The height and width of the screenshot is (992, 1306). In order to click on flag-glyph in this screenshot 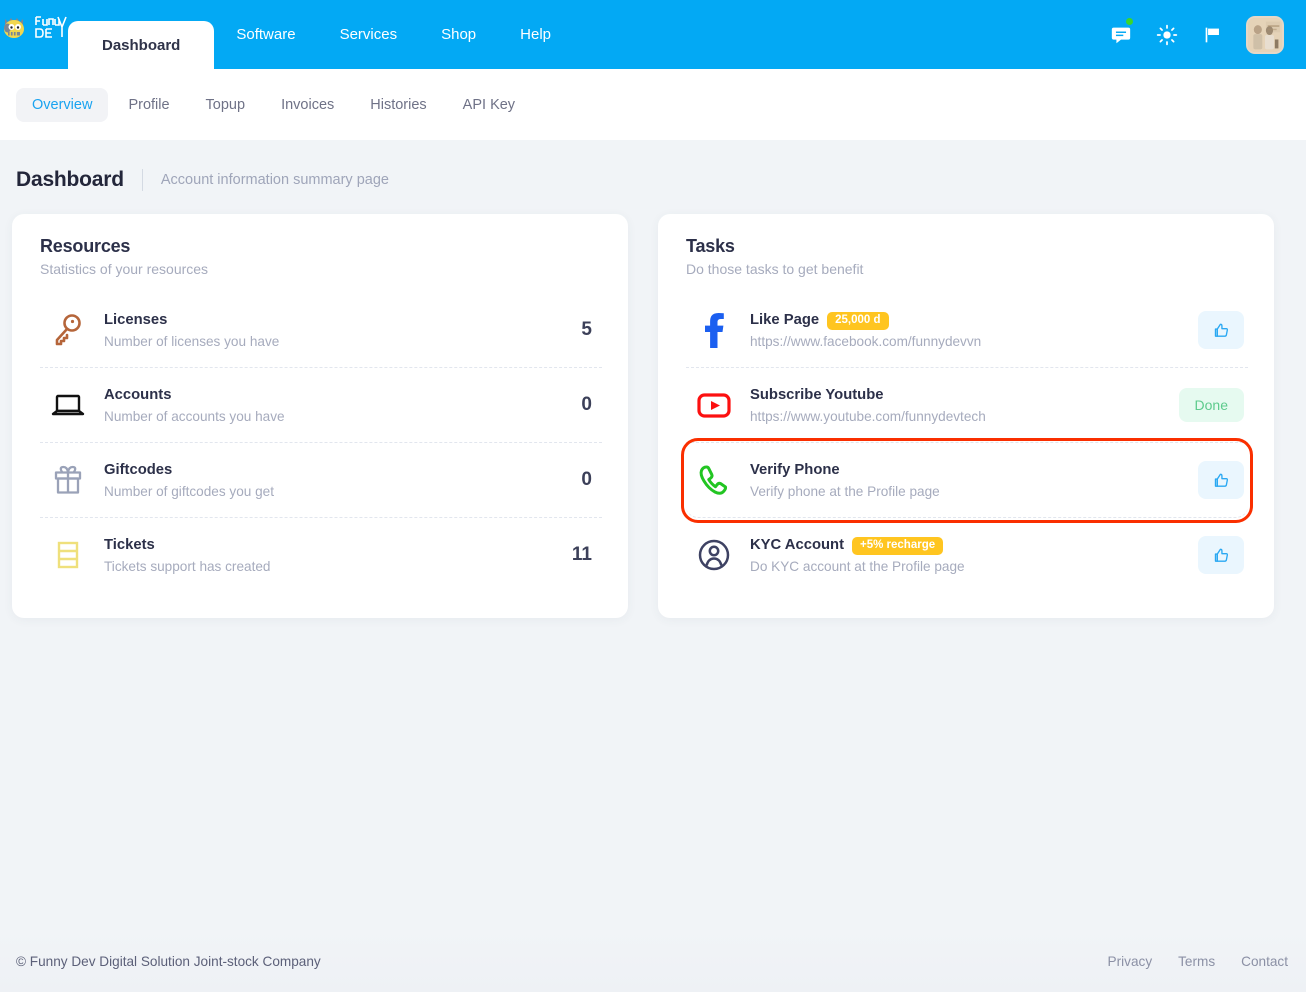, I will do `click(1212, 34)`.